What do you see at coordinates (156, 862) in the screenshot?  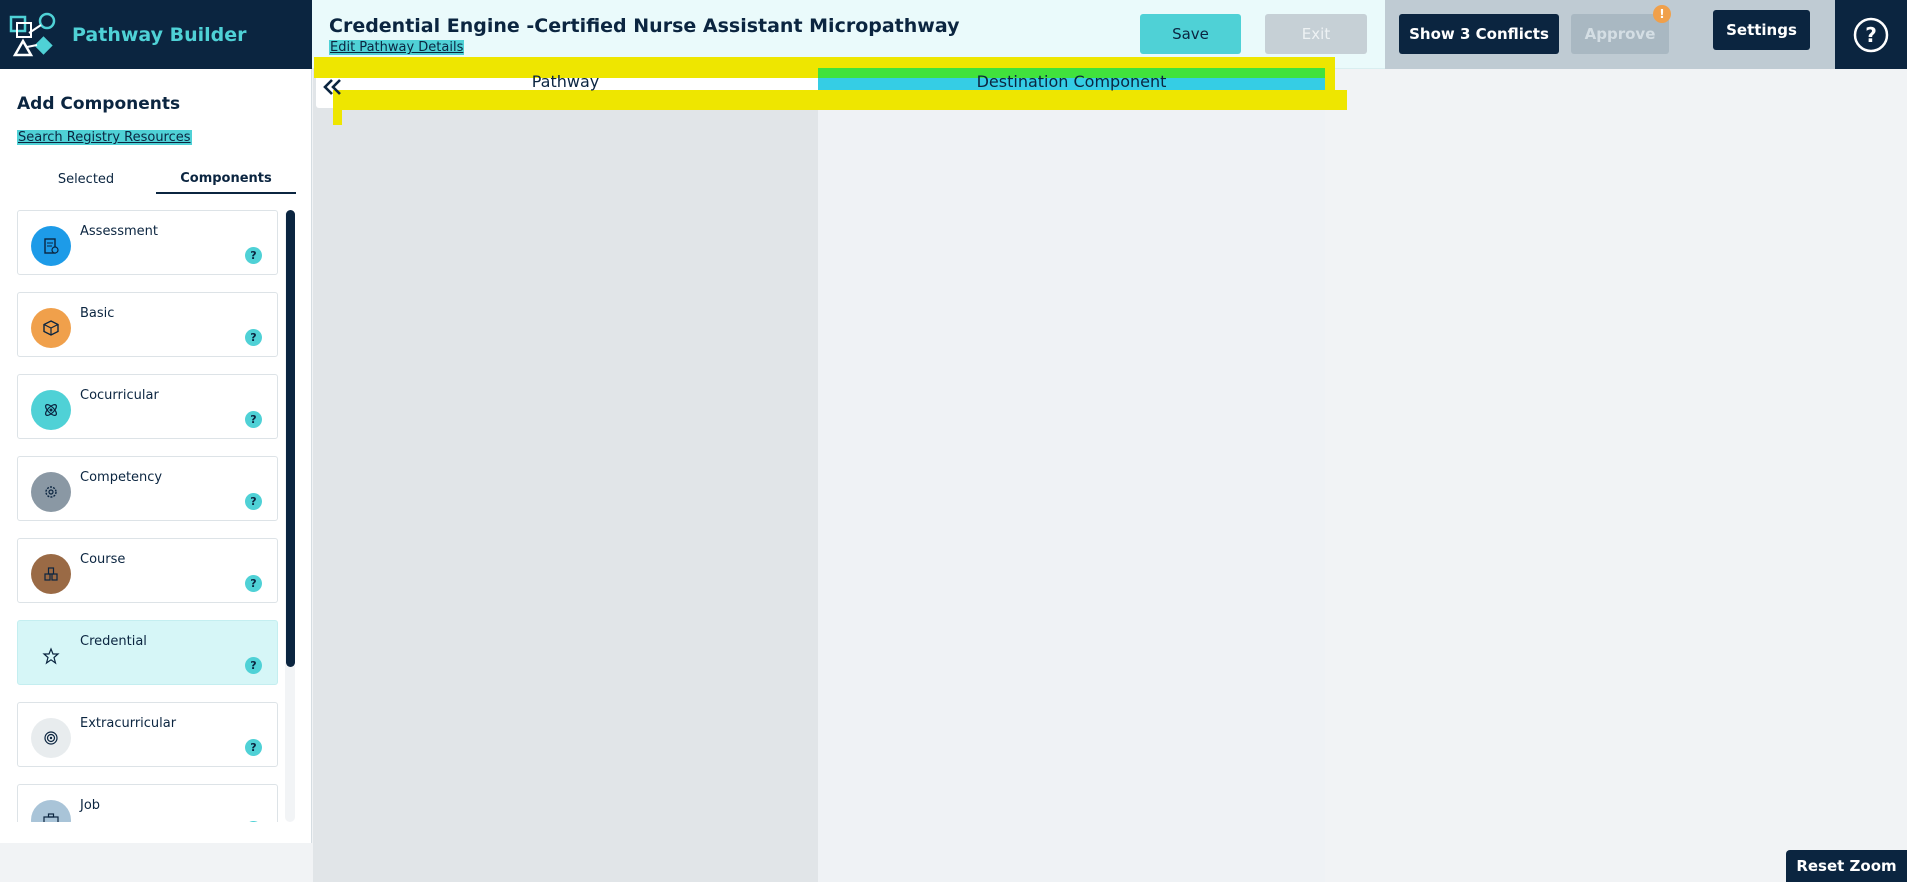 I see `sidebar-footer` at bounding box center [156, 862].